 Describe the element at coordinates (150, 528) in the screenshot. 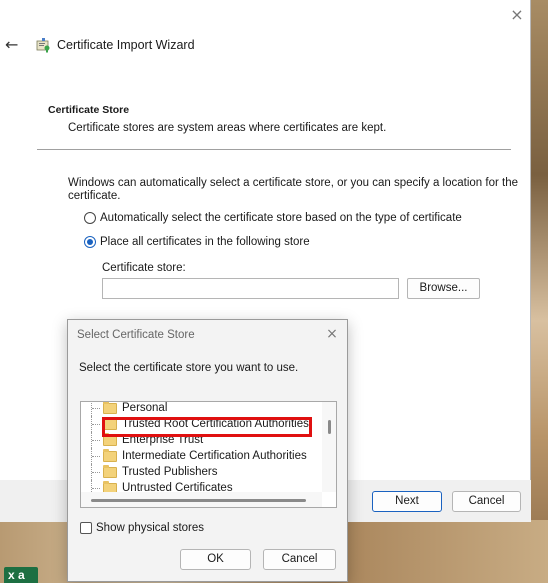

I see `show-physical-label: Show physical stores` at that location.